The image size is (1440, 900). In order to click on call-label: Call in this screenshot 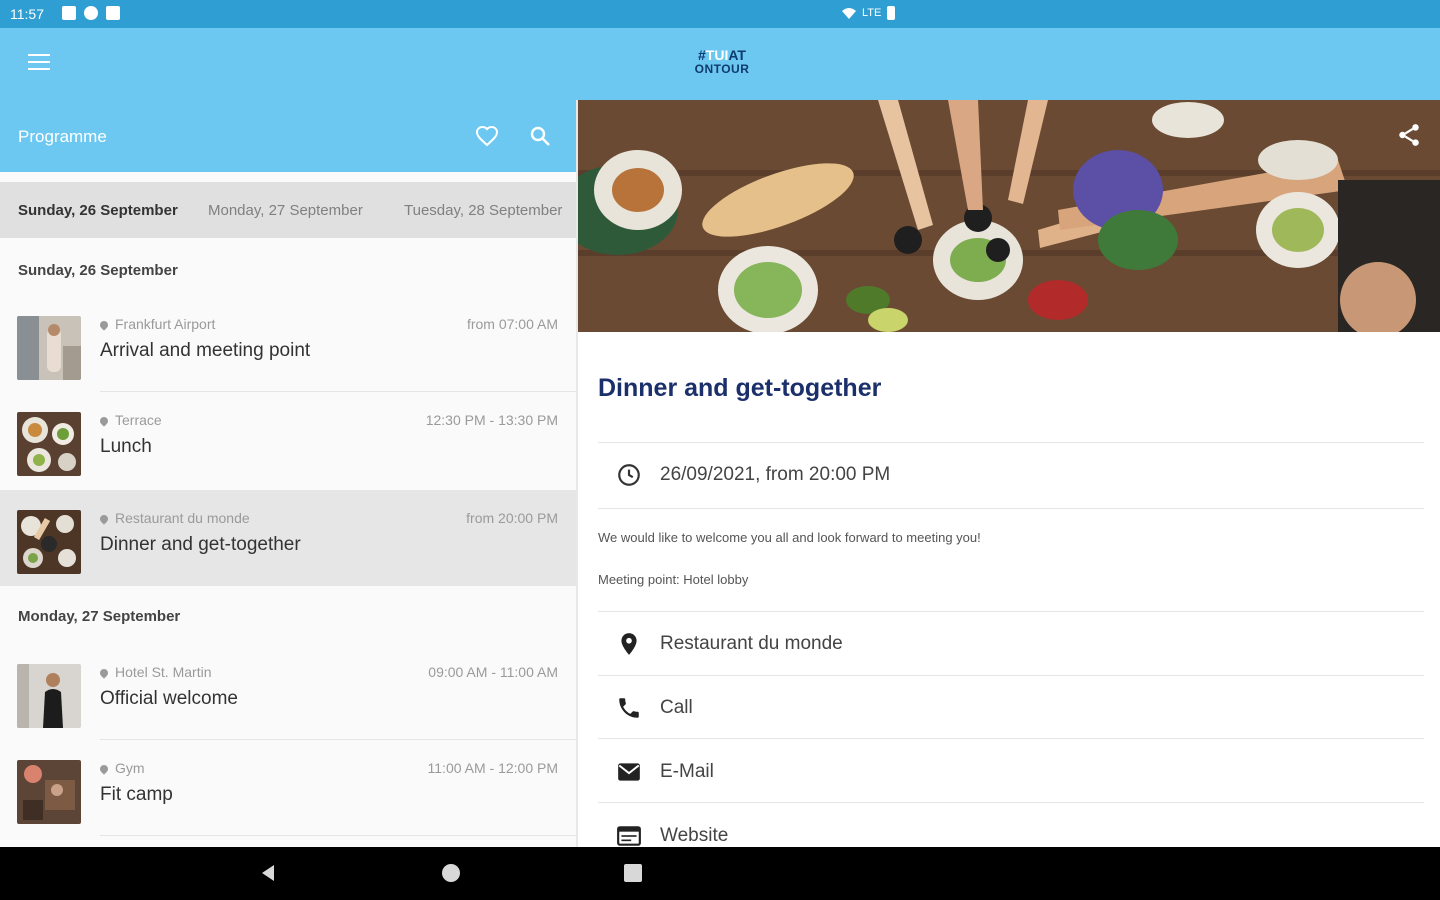, I will do `click(676, 707)`.